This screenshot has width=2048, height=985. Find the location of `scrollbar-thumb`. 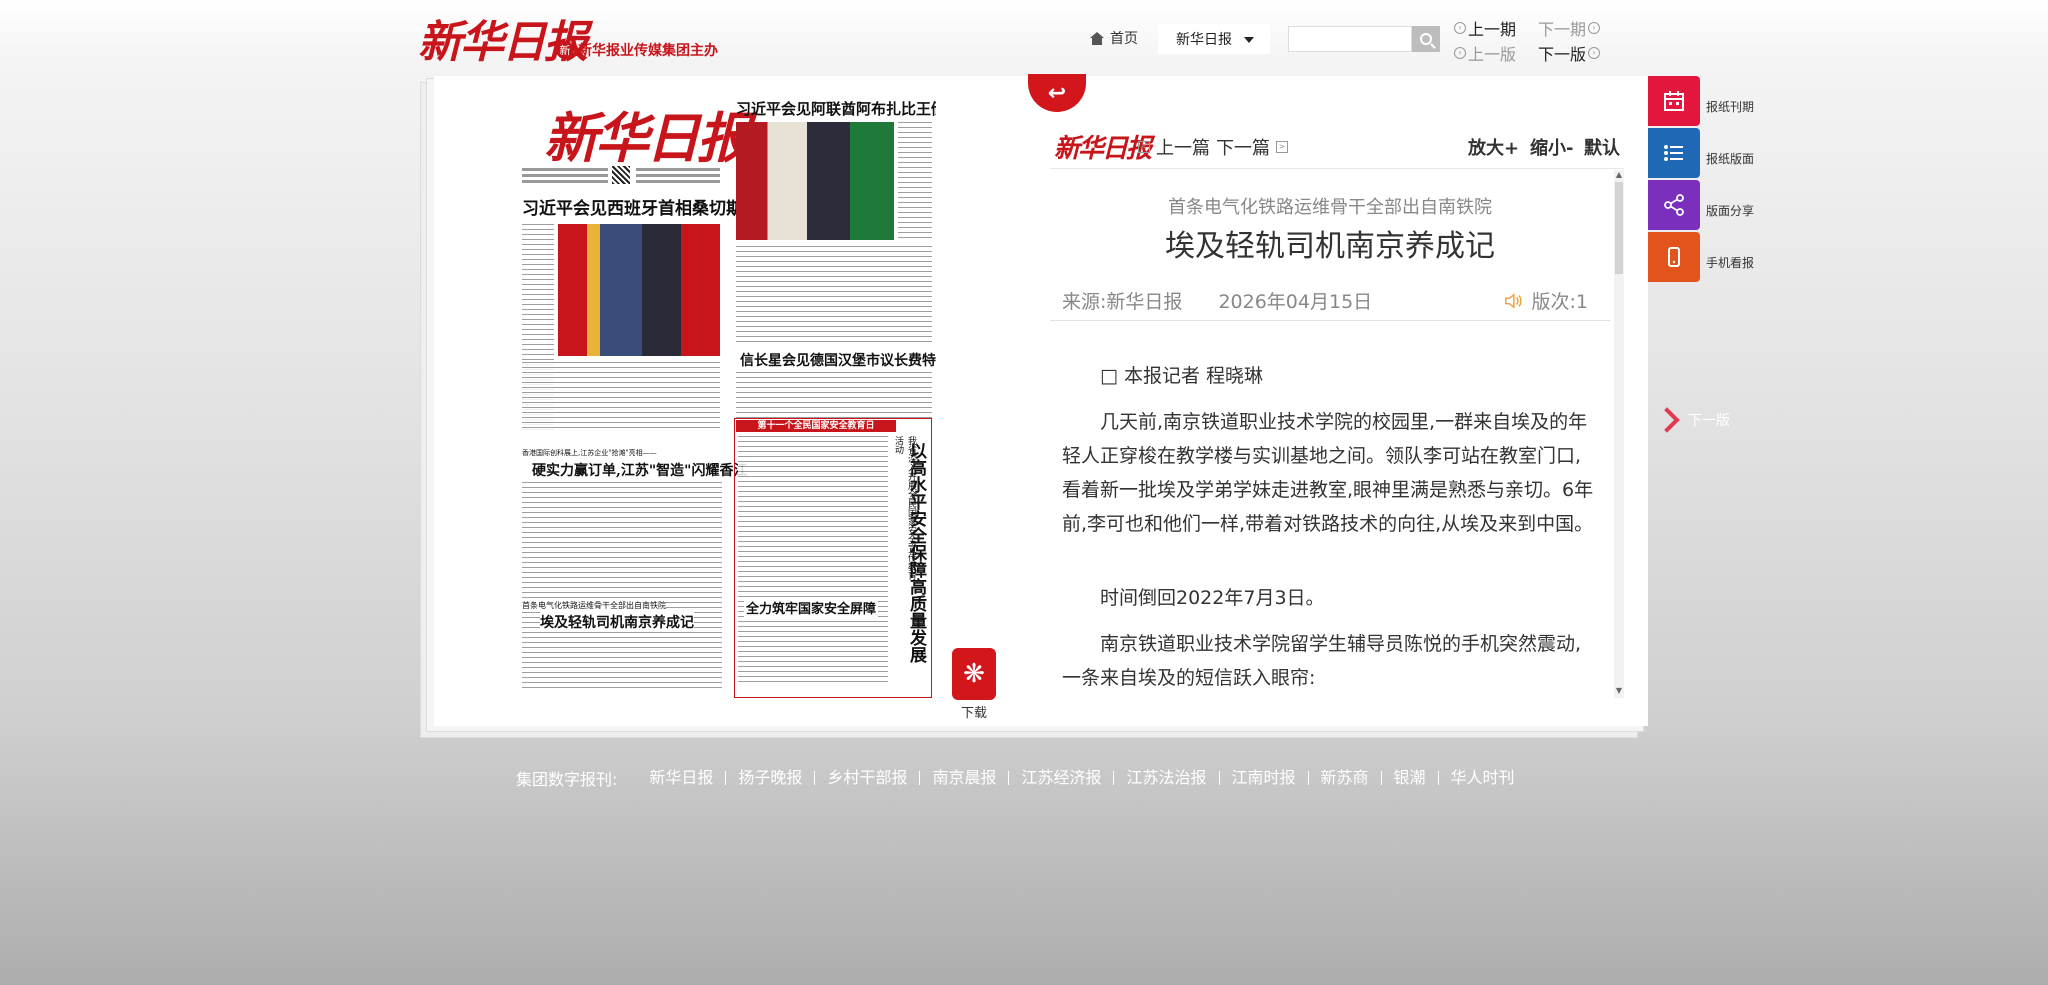

scrollbar-thumb is located at coordinates (1619, 228).